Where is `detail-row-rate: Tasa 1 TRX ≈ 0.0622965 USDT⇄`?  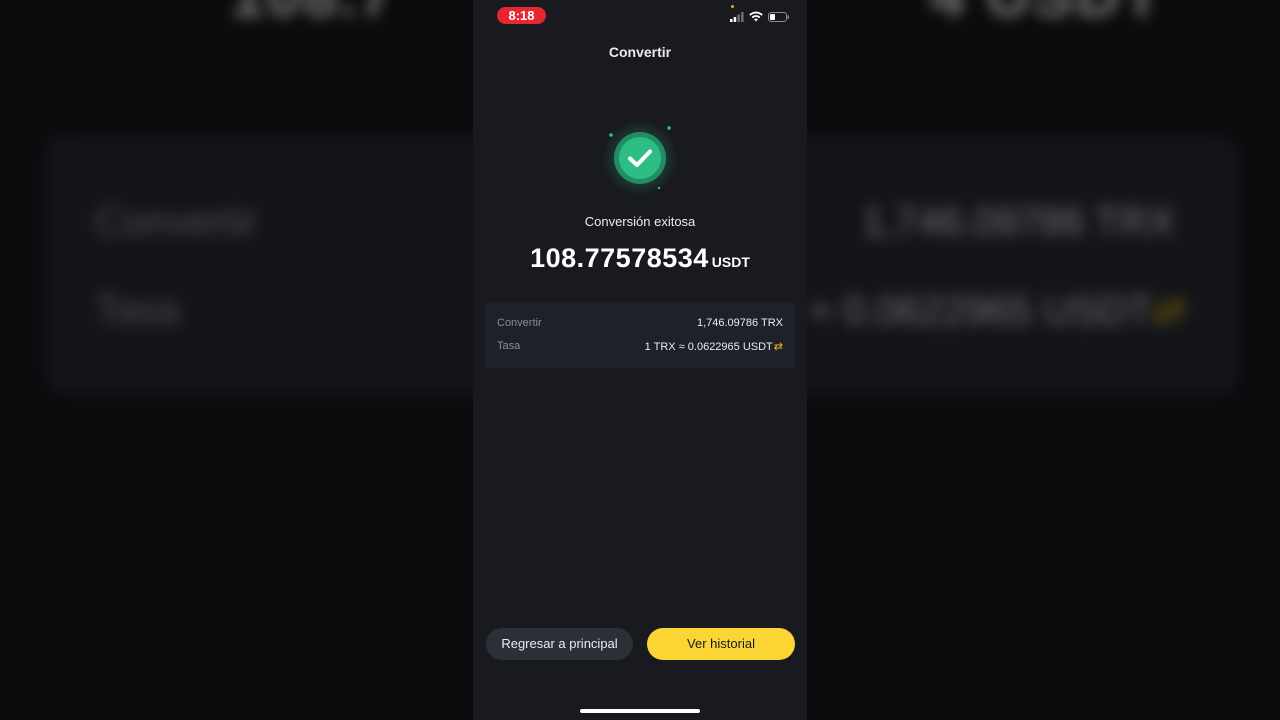 detail-row-rate: Tasa 1 TRX ≈ 0.0622965 USDT⇄ is located at coordinates (640, 348).